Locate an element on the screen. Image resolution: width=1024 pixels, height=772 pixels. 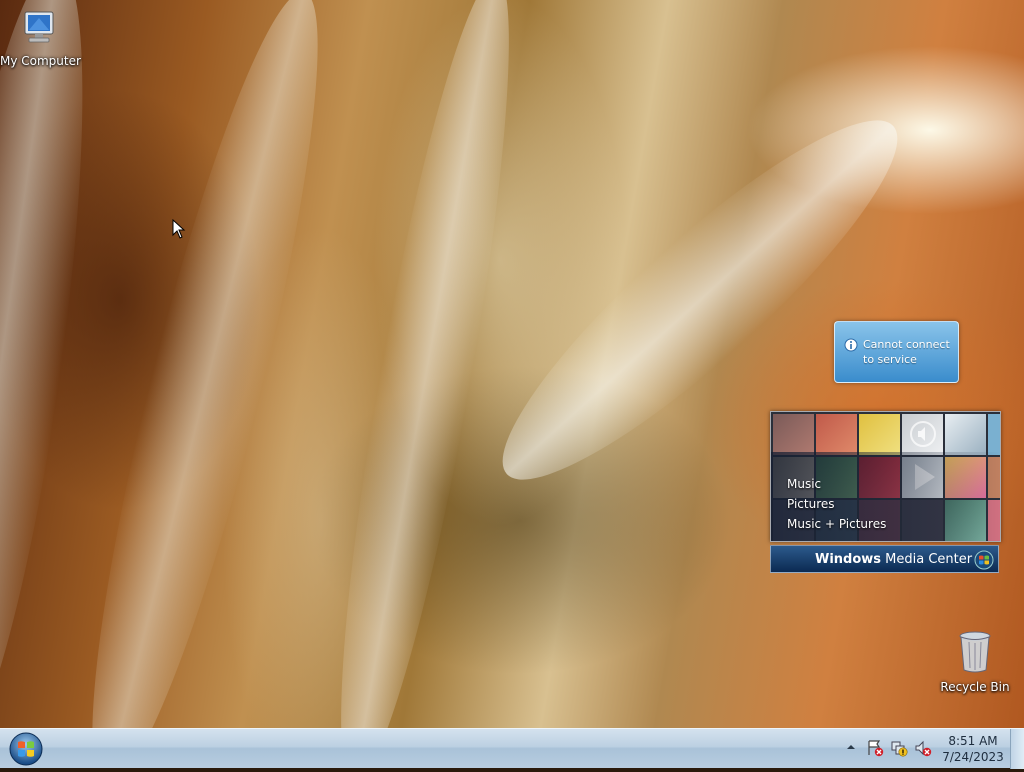
recycle-bin-label: Recycle Bin is located at coordinates (975, 687).